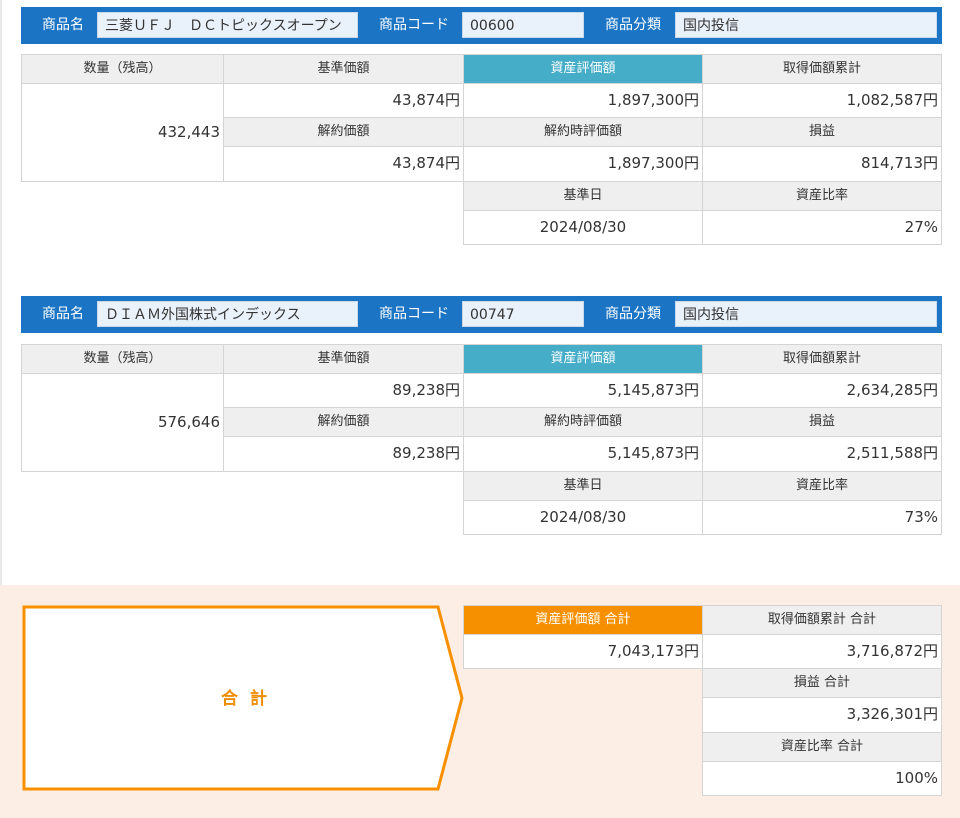  I want to click on asset-ratio-value: 27%, so click(822, 227).